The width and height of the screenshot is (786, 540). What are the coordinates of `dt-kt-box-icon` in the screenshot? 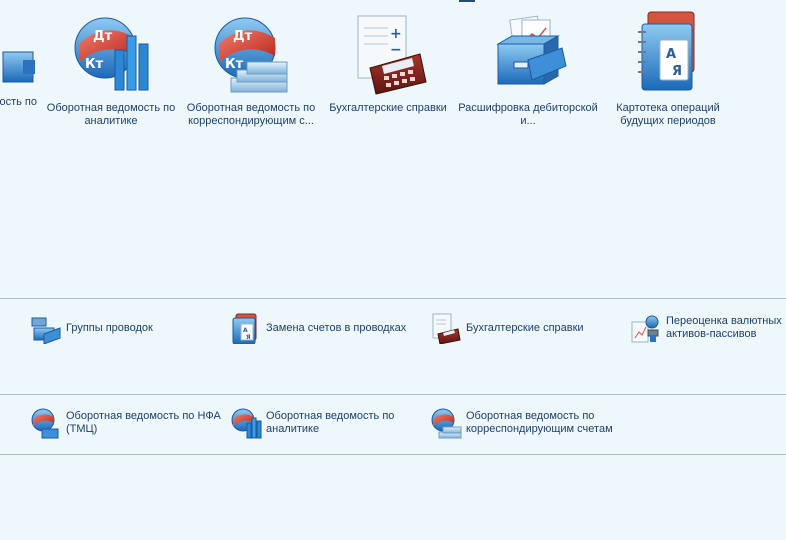 It's located at (45, 423).